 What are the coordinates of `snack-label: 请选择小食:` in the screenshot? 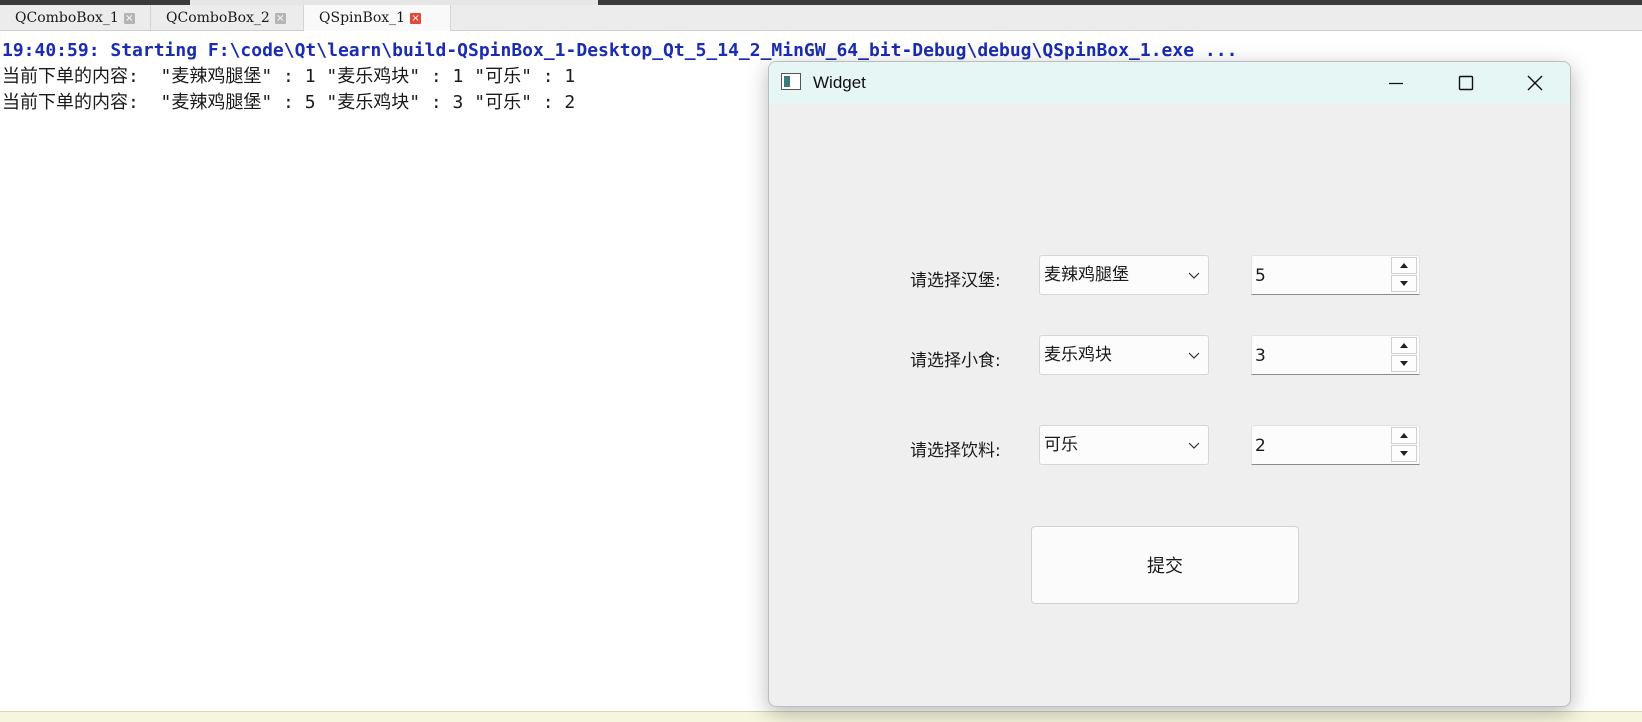 It's located at (955, 361).